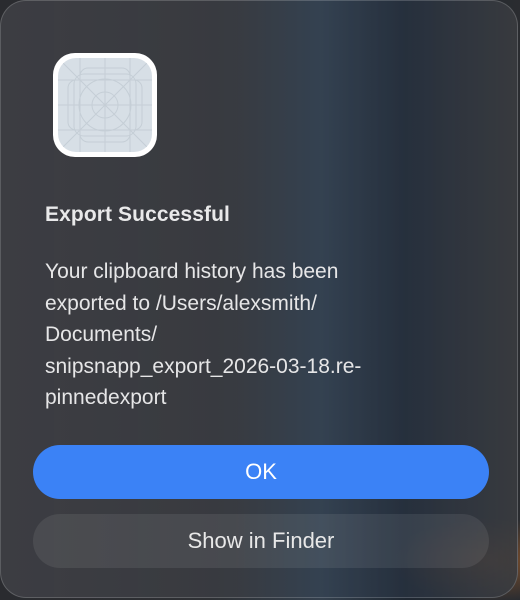 The width and height of the screenshot is (520, 600). I want to click on message-line: pinnedexport, so click(106, 397).